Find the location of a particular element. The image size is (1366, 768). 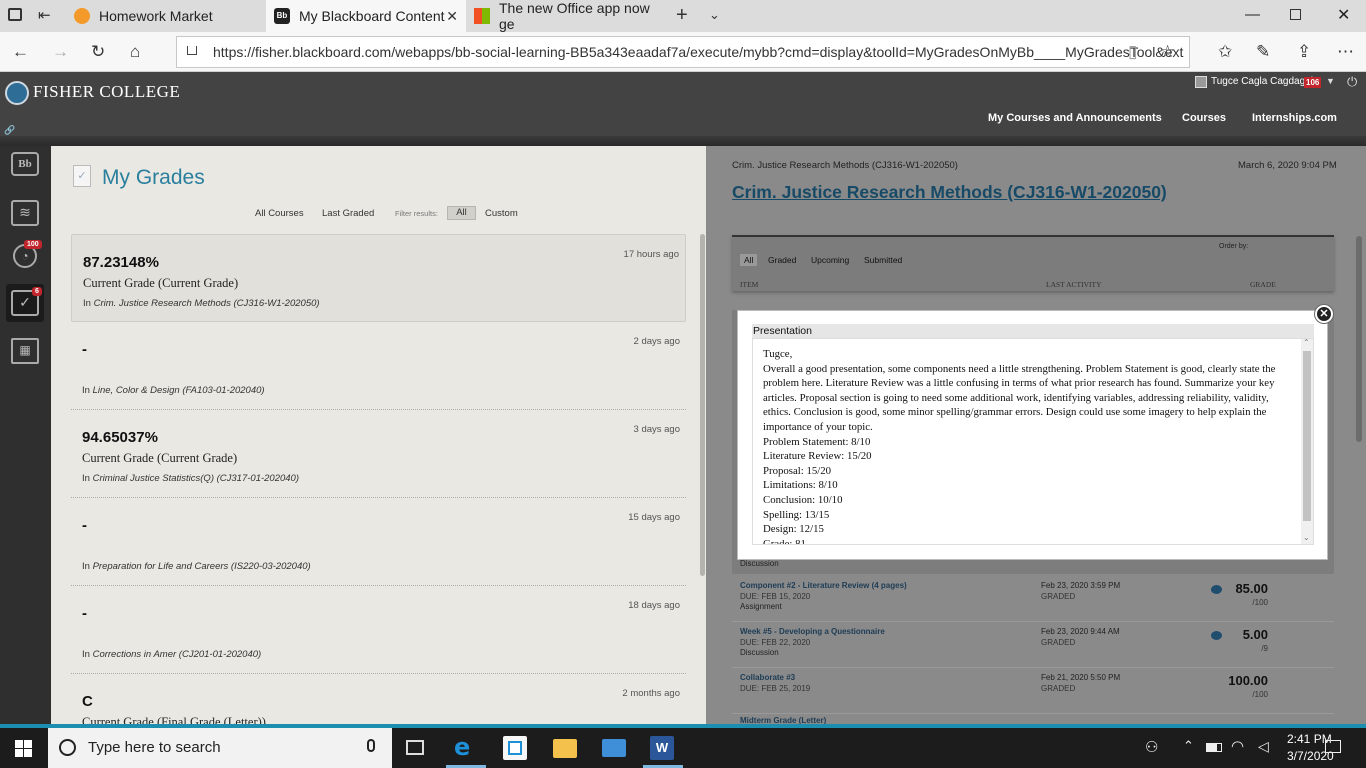

share-icon: ⇪ is located at coordinates (1304, 52).